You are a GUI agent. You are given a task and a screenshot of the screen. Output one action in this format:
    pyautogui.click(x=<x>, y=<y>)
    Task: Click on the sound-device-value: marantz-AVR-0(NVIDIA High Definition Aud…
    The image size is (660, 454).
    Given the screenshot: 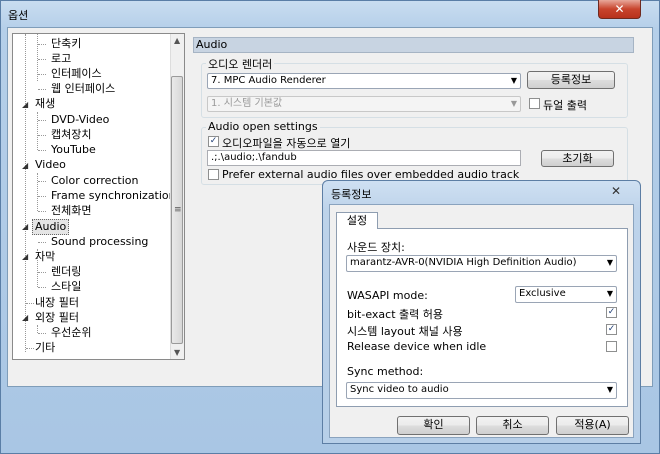 What is the action you would take?
    pyautogui.click(x=463, y=262)
    